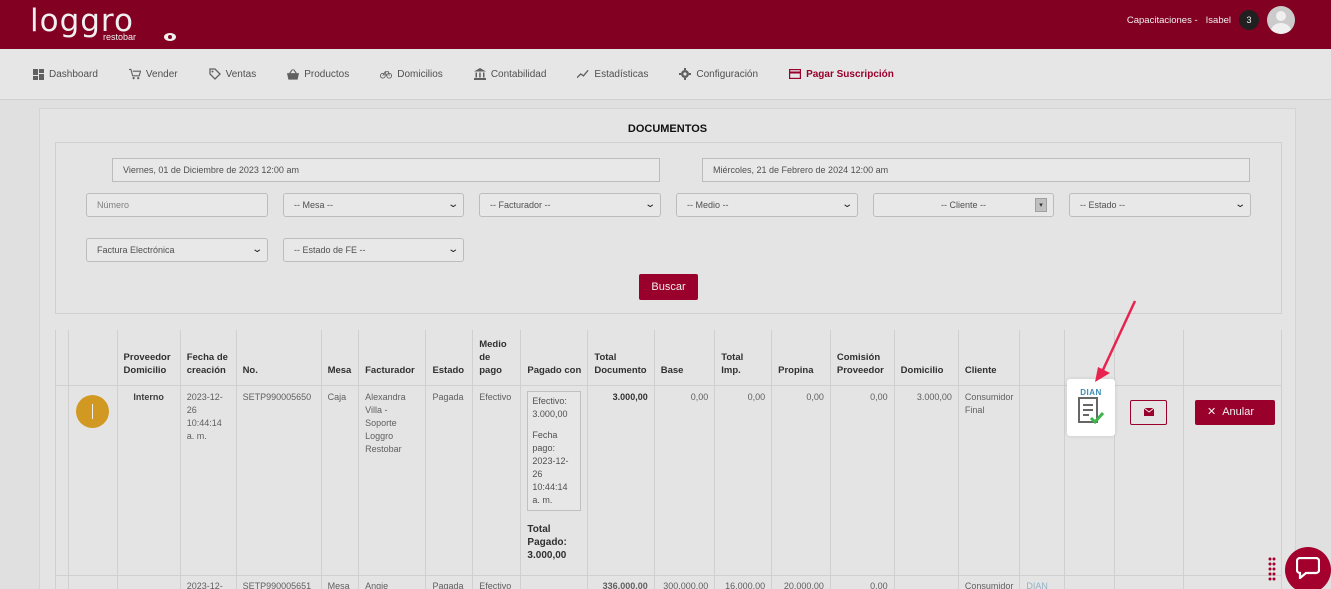  What do you see at coordinates (1042, 581) in the screenshot?
I see `dian-cell: DIAN` at bounding box center [1042, 581].